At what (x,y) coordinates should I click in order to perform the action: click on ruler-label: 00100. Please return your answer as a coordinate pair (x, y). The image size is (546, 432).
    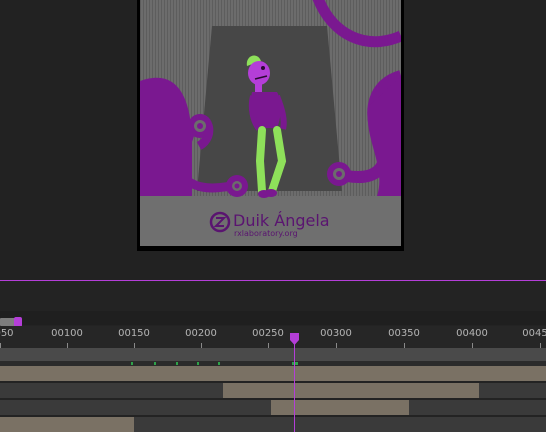
    Looking at the image, I should click on (67, 333).